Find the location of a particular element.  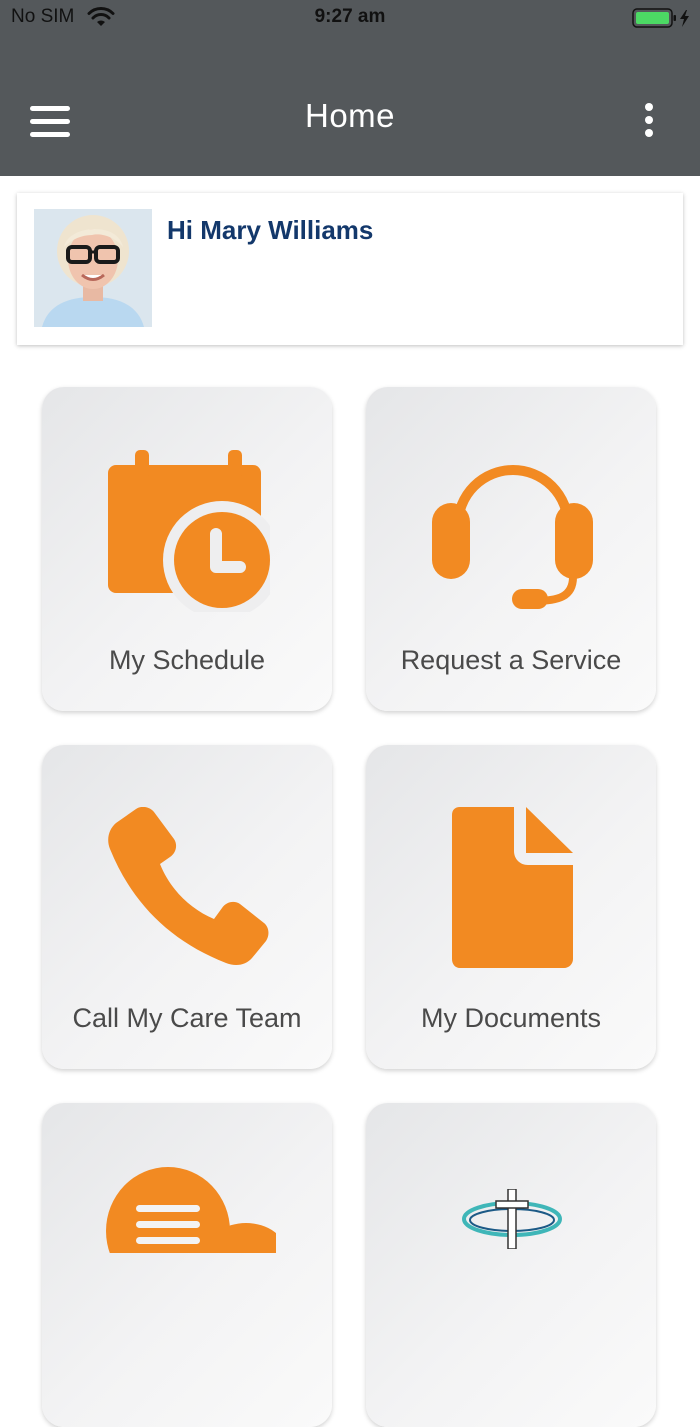

status-bar: No SIM 9:27 am is located at coordinates (350, 18).